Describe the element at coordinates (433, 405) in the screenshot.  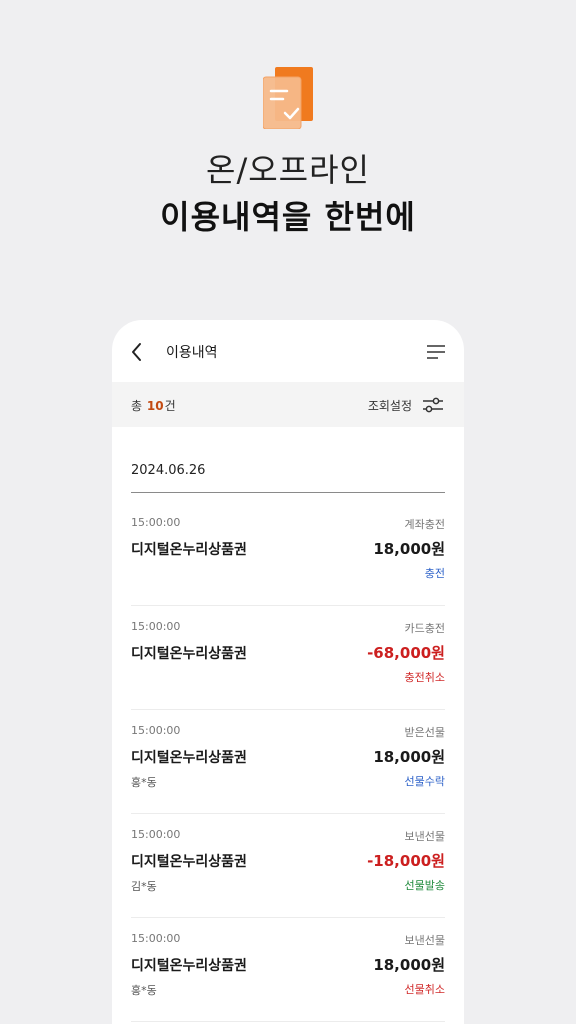
I see `filter-sliders-icon` at that location.